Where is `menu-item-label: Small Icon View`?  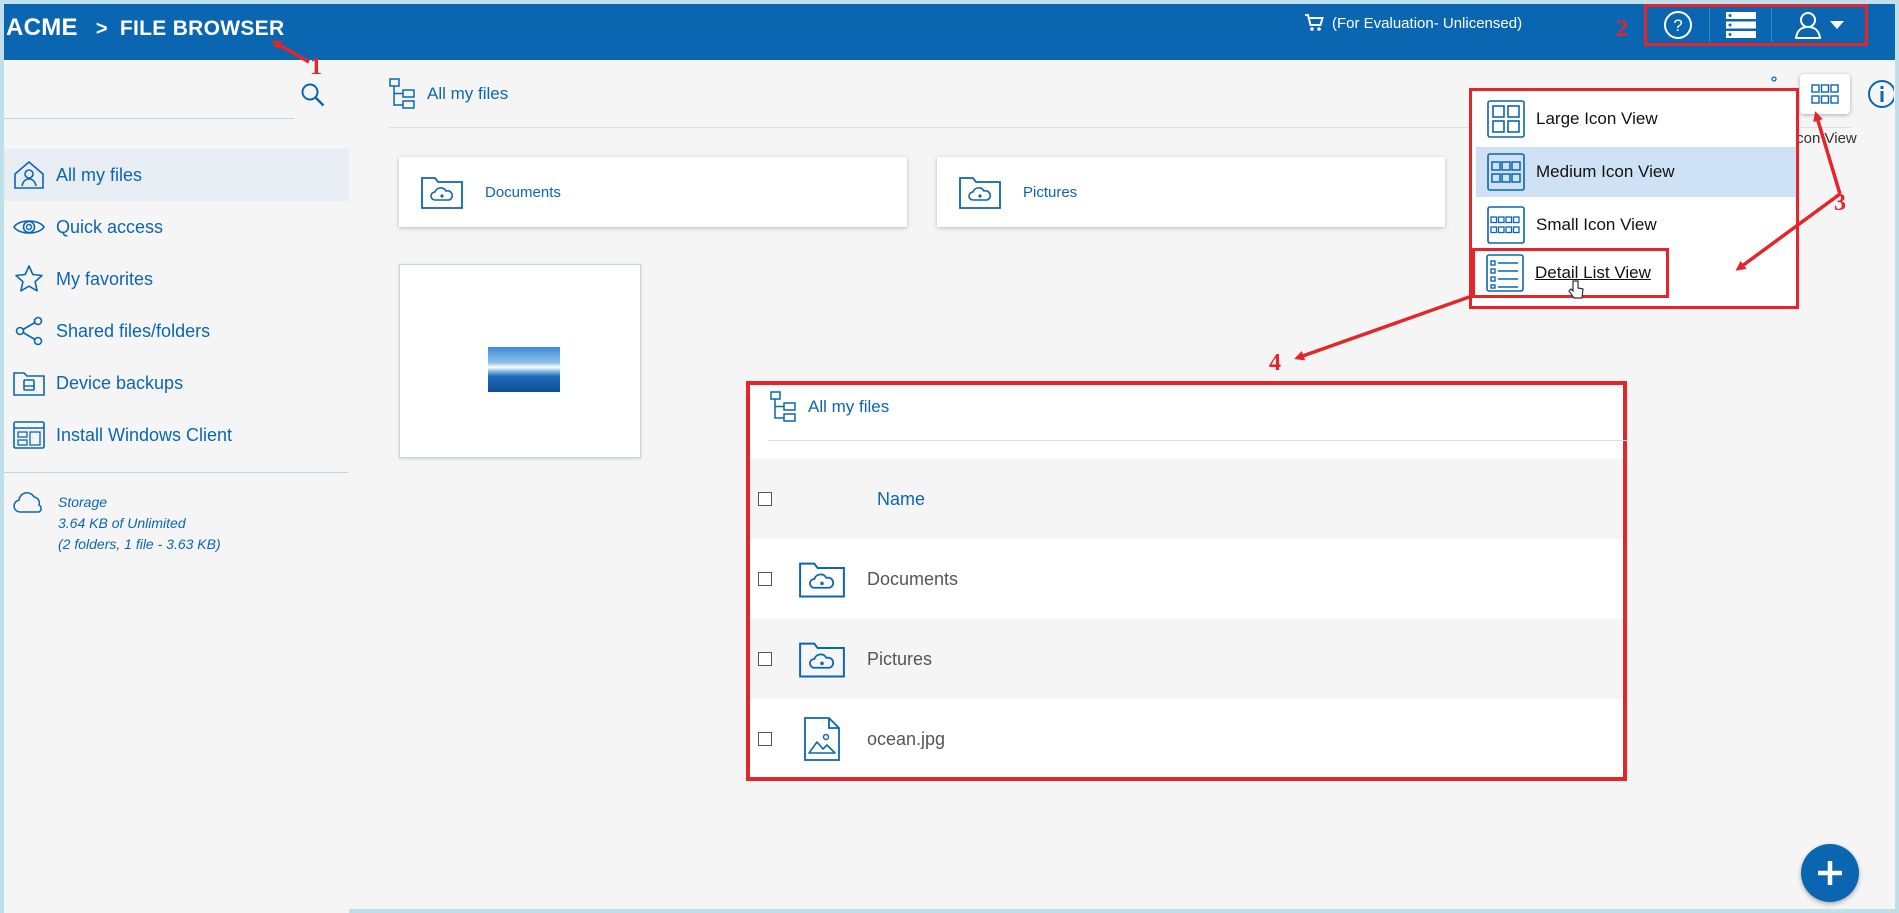 menu-item-label: Small Icon View is located at coordinates (1596, 224).